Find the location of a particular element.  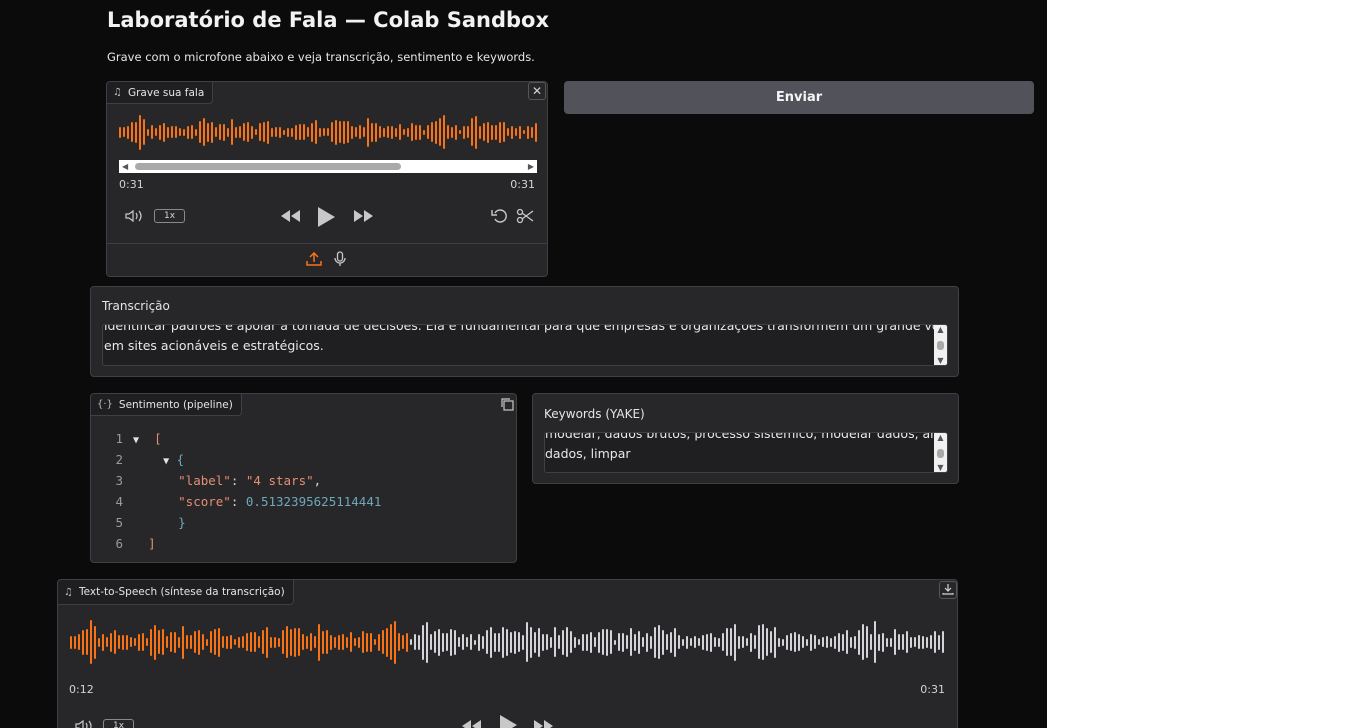

transcription-scrollbar: ▲ ▼ is located at coordinates (940, 345).